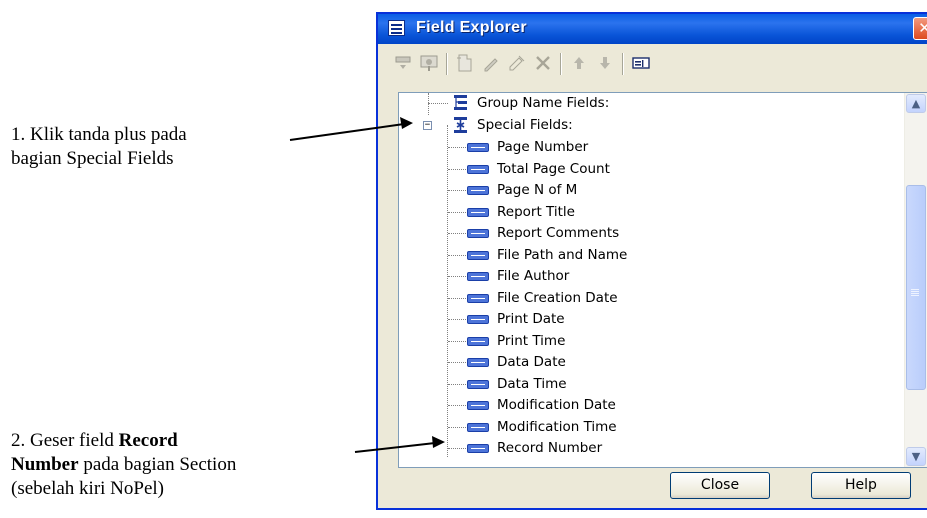  Describe the element at coordinates (99, 134) in the screenshot. I see `annotation-step-1-line-1: 1. Klik tanda plus pada` at that location.